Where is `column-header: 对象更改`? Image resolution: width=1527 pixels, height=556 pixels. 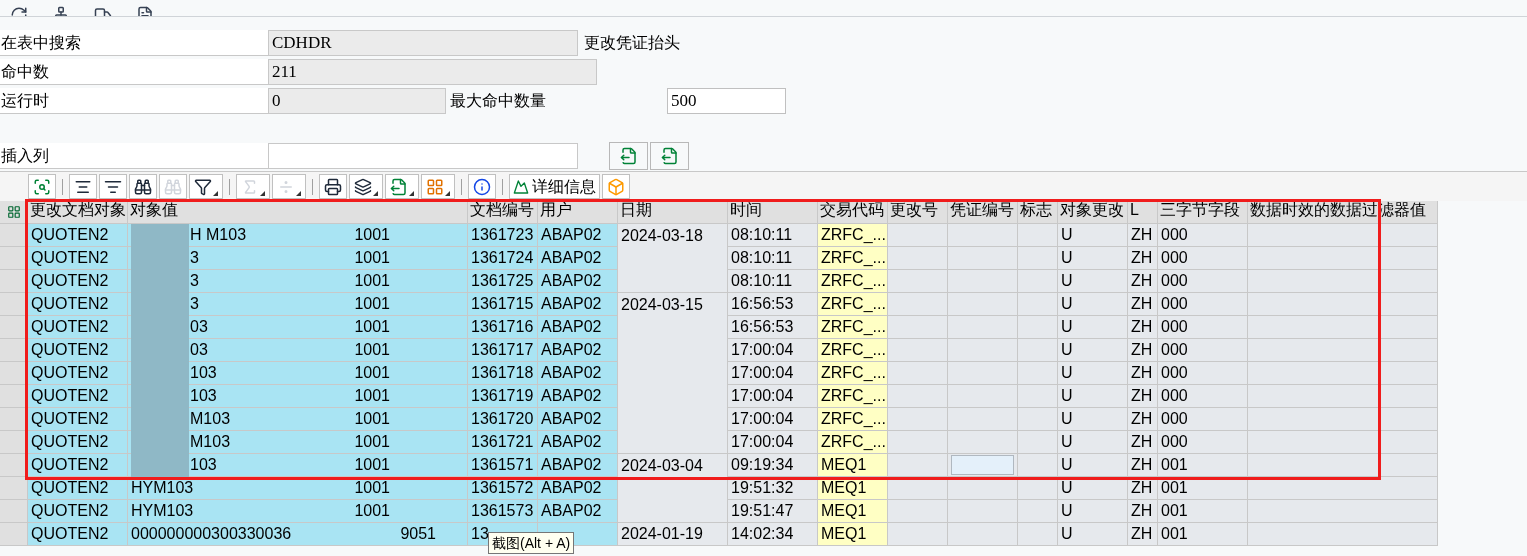 column-header: 对象更改 is located at coordinates (1093, 212).